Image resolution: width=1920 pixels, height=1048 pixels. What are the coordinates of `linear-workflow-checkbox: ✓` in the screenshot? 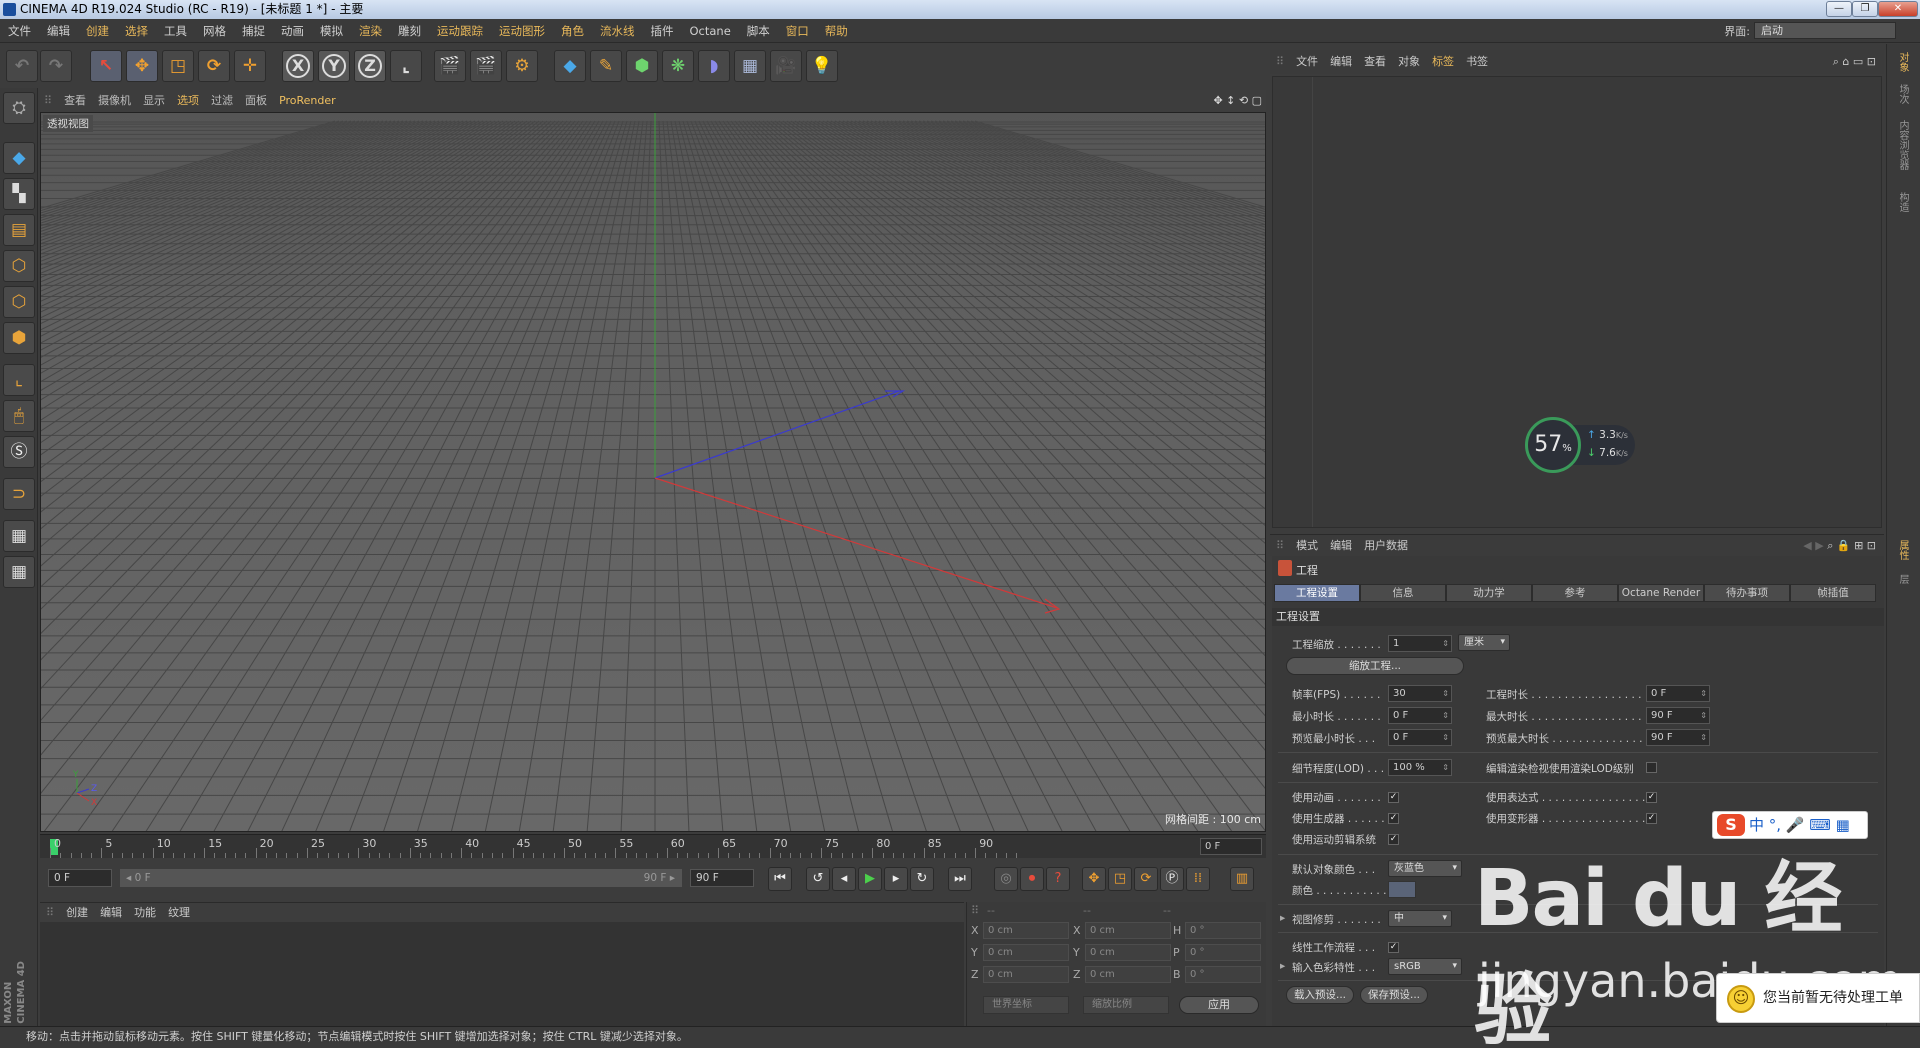 It's located at (1393, 947).